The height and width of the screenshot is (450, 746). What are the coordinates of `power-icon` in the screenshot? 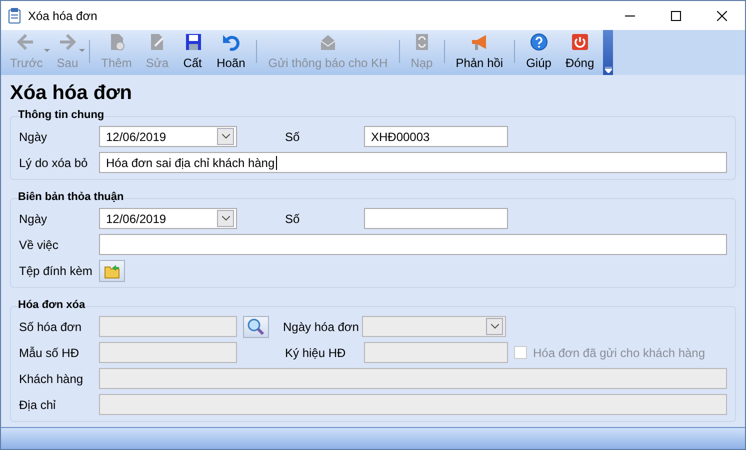 It's located at (580, 42).